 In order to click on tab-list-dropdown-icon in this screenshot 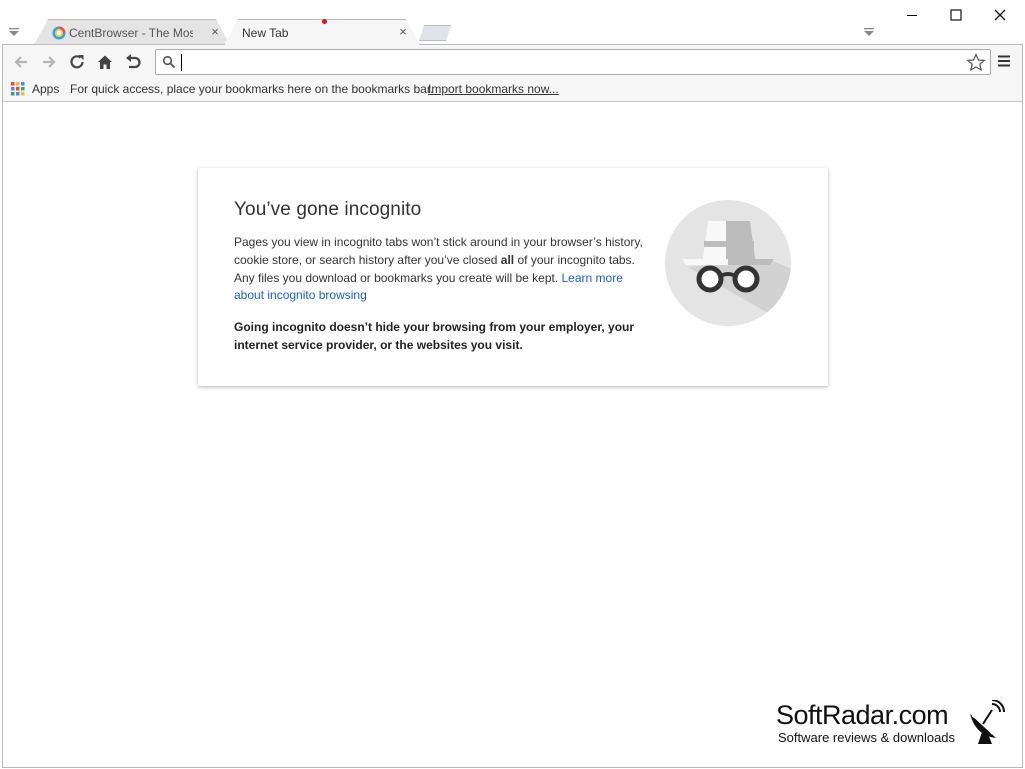, I will do `click(14, 32)`.